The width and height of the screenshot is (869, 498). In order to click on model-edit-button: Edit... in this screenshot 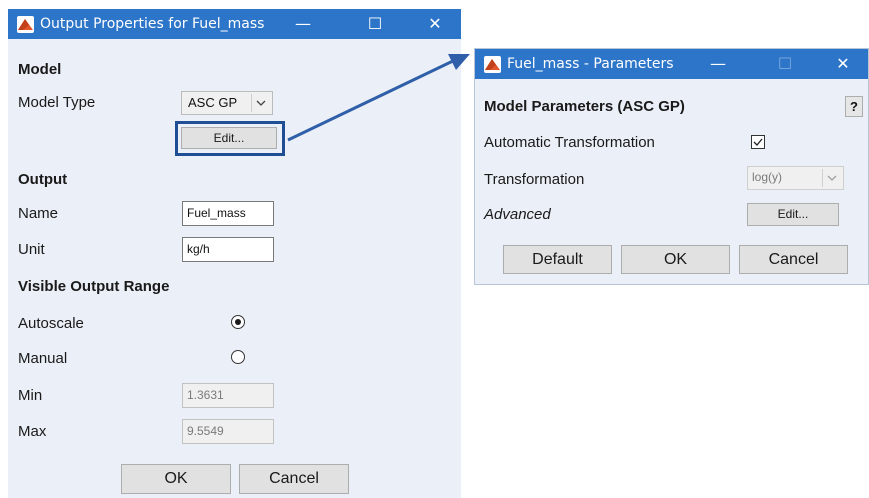, I will do `click(229, 138)`.